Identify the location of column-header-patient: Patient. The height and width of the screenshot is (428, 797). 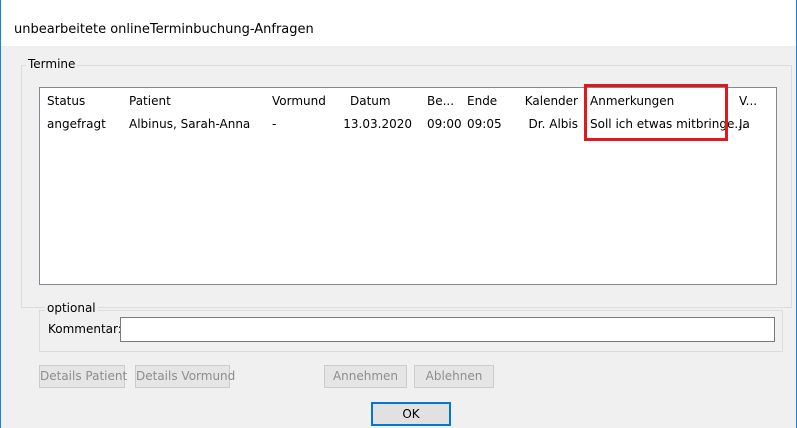
(150, 101).